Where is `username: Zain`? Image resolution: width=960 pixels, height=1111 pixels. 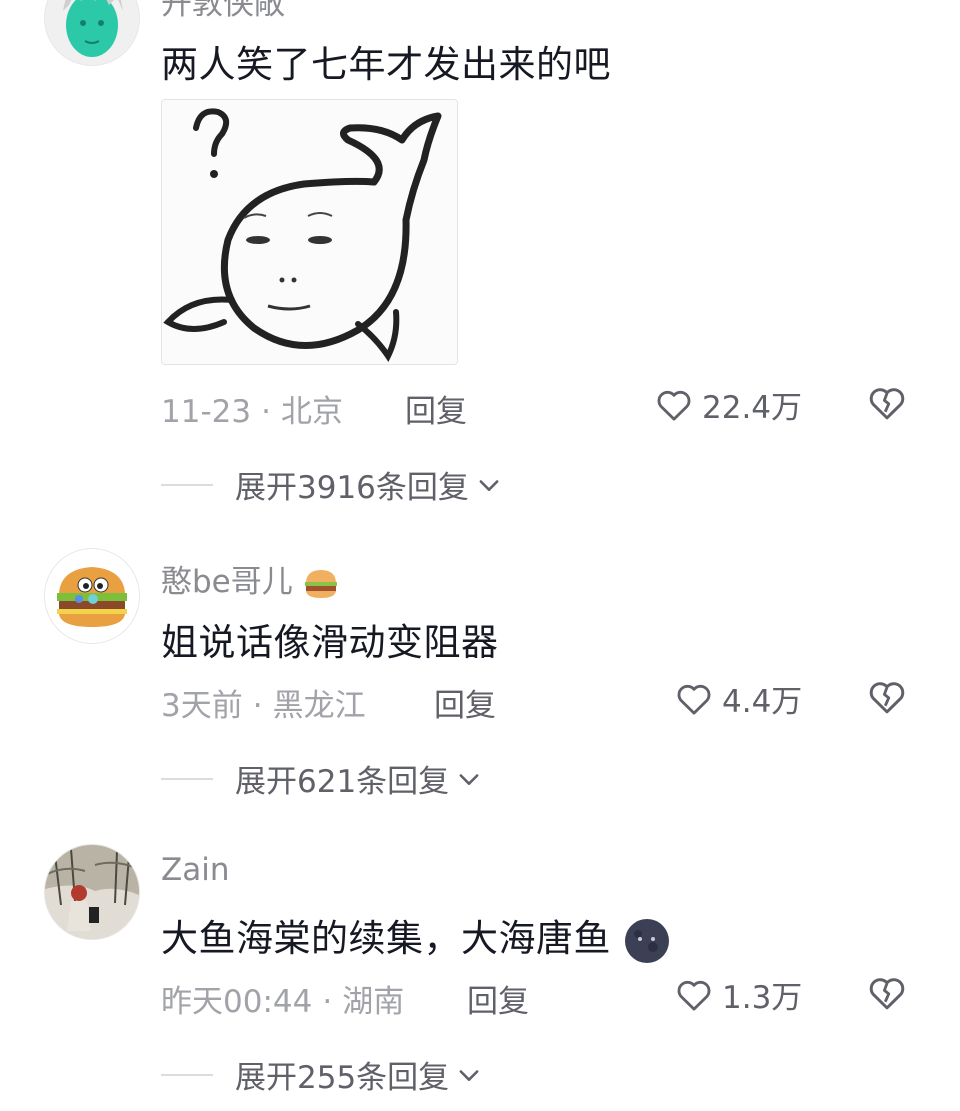
username: Zain is located at coordinates (195, 870).